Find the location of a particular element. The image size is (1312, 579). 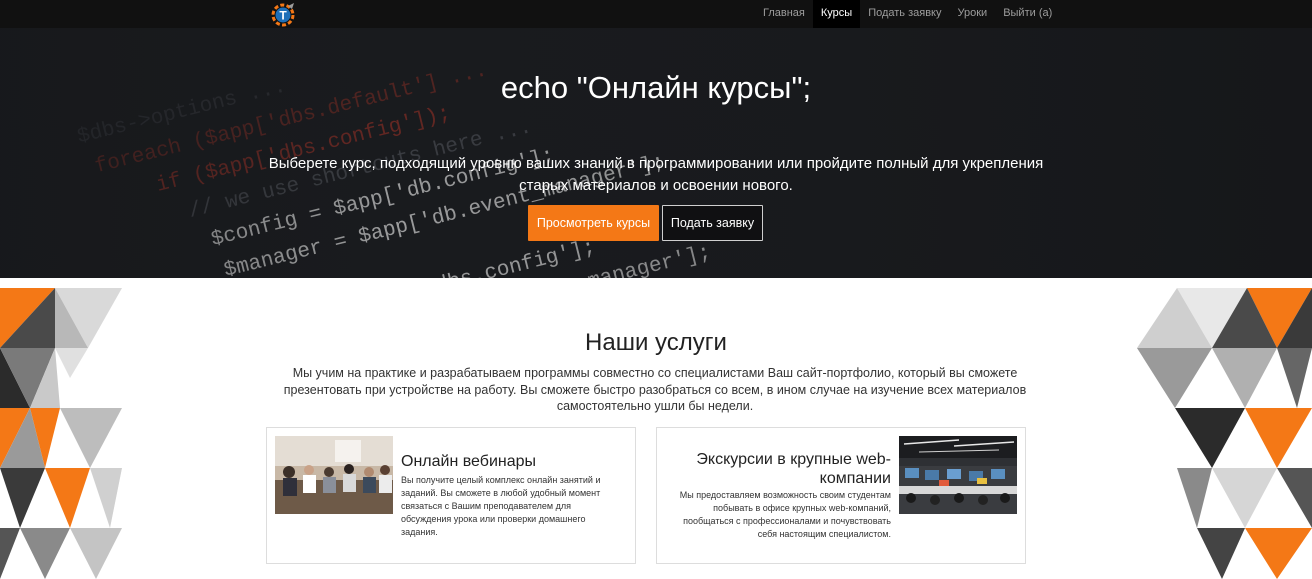

nav-item-courses: Курсы is located at coordinates (836, 14).